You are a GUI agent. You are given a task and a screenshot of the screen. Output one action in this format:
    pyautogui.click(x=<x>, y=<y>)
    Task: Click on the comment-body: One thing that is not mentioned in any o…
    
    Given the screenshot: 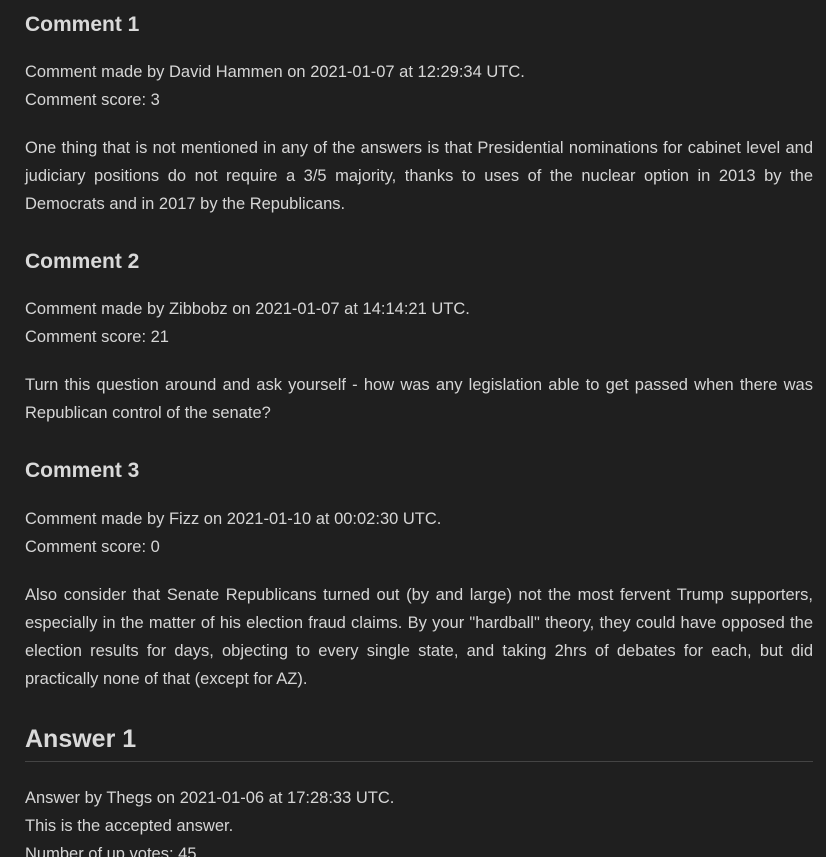 What is the action you would take?
    pyautogui.click(x=419, y=176)
    